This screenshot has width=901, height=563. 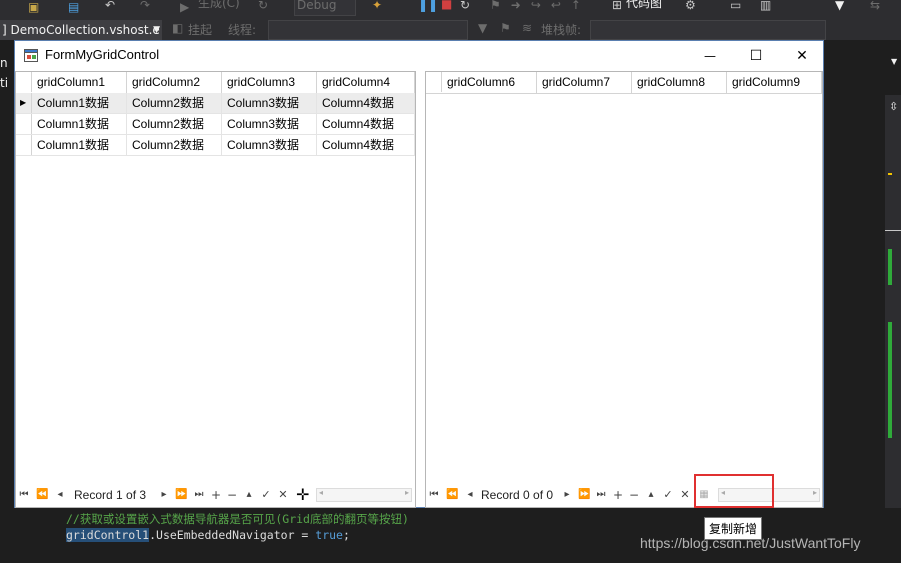 What do you see at coordinates (73, 7) in the screenshot?
I see `save-all-icon: ▤` at bounding box center [73, 7].